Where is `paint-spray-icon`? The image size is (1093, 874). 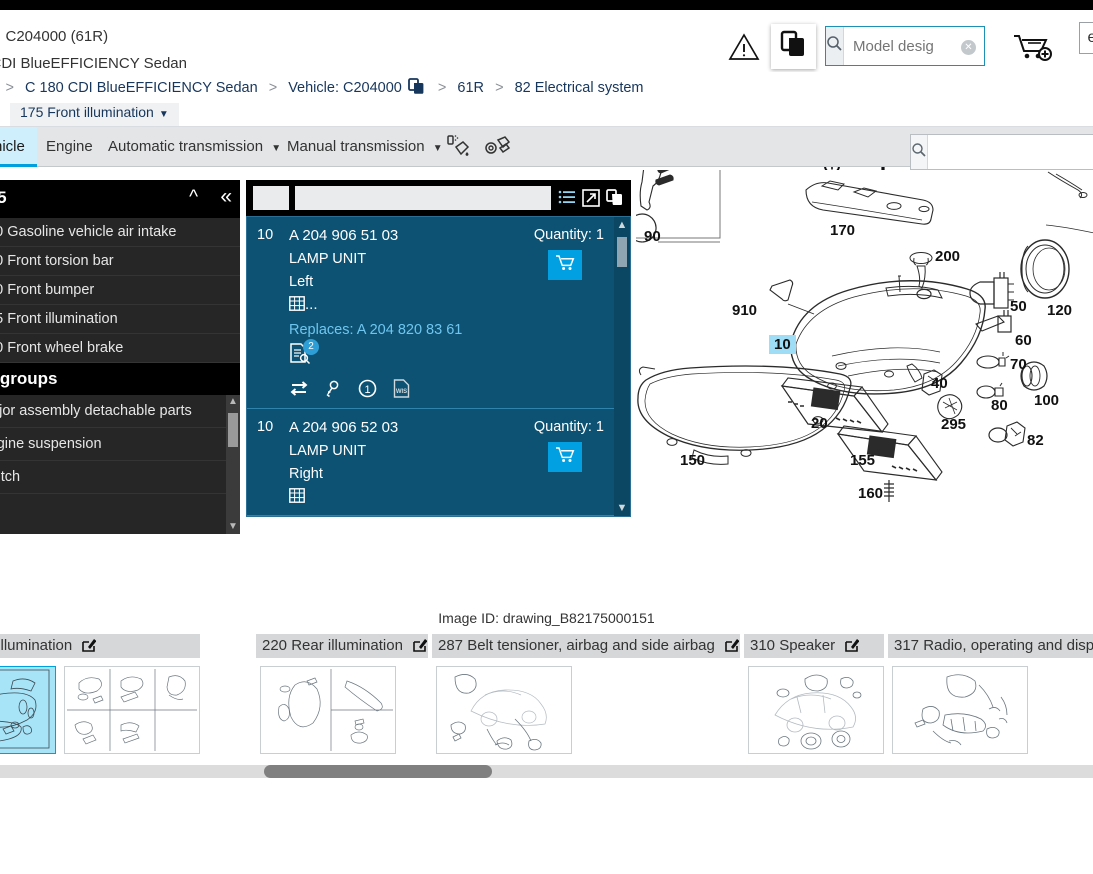 paint-spray-icon is located at coordinates (458, 147).